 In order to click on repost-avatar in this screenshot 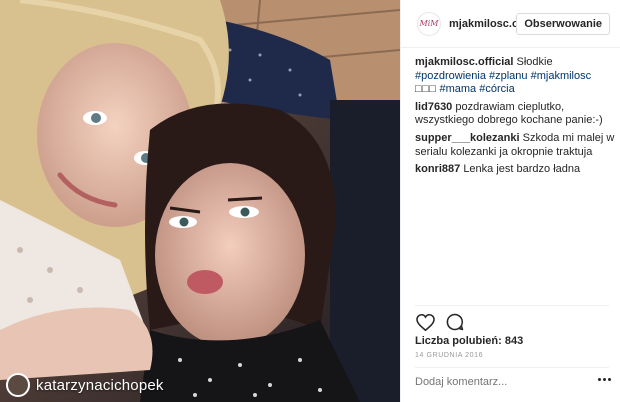, I will do `click(18, 385)`.